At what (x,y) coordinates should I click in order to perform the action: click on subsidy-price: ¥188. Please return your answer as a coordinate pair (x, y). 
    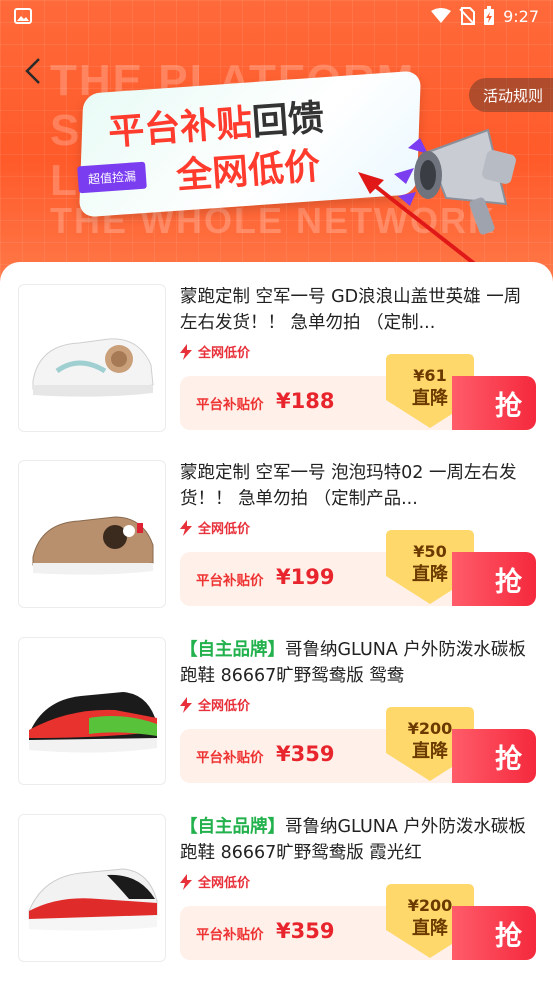
    Looking at the image, I should click on (305, 401).